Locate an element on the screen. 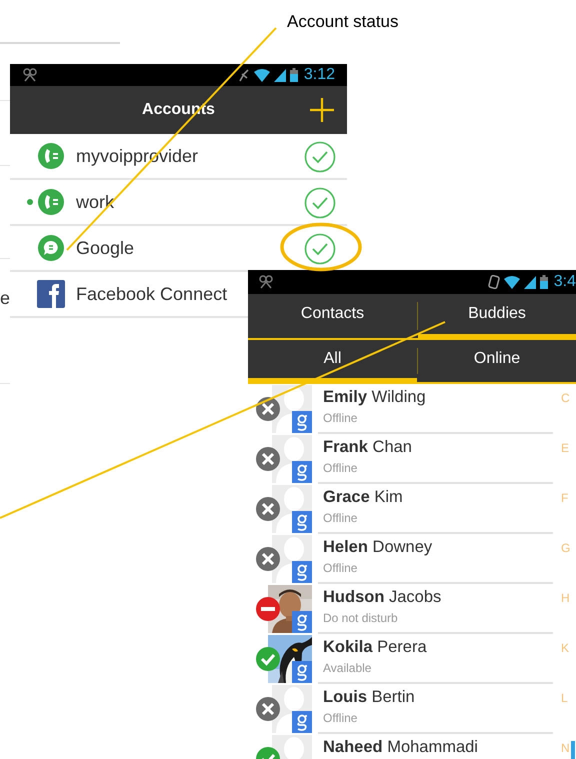 The image size is (576, 759). section-letter: L is located at coordinates (564, 698).